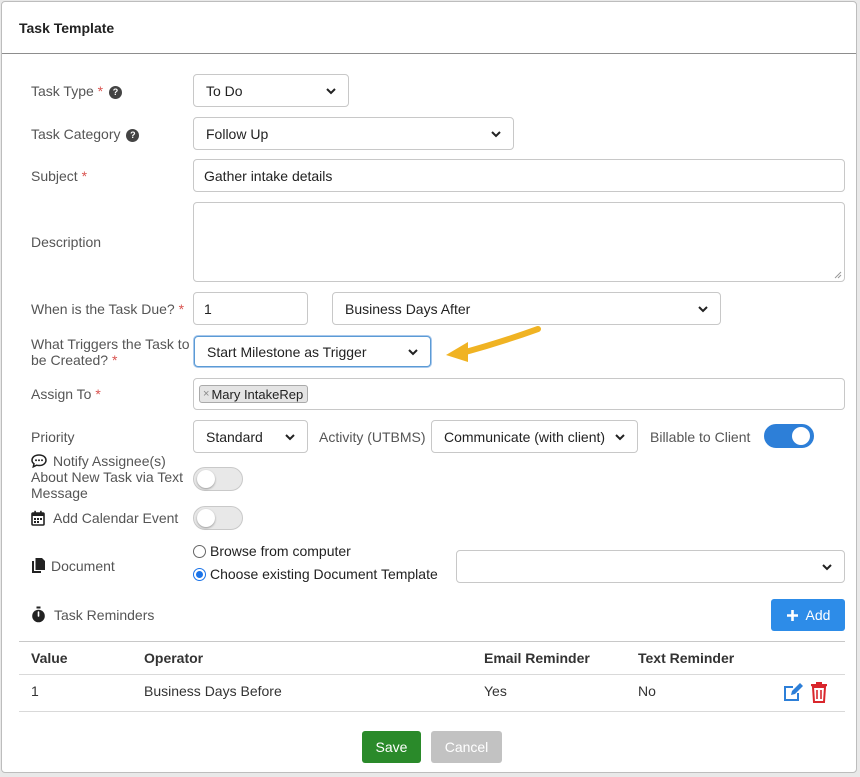  Describe the element at coordinates (466, 747) in the screenshot. I see `cancel-button: Cancel` at that location.